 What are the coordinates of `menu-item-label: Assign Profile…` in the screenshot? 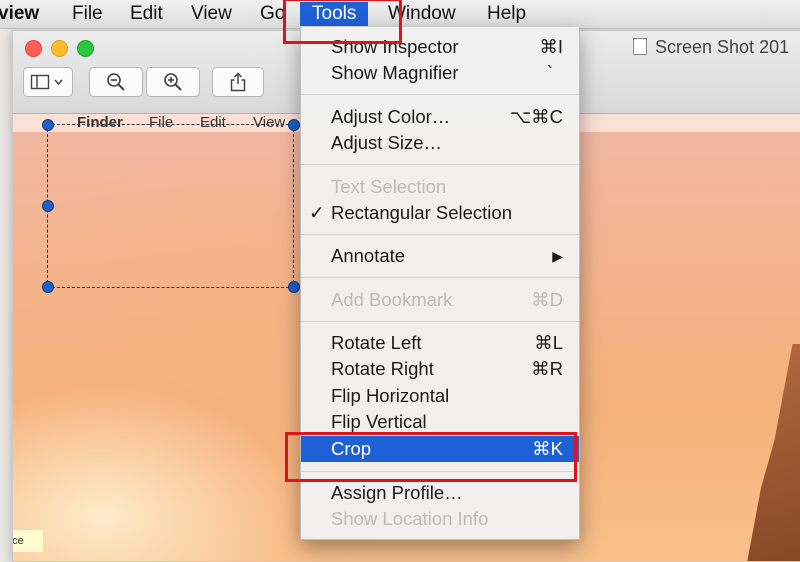 It's located at (397, 492).